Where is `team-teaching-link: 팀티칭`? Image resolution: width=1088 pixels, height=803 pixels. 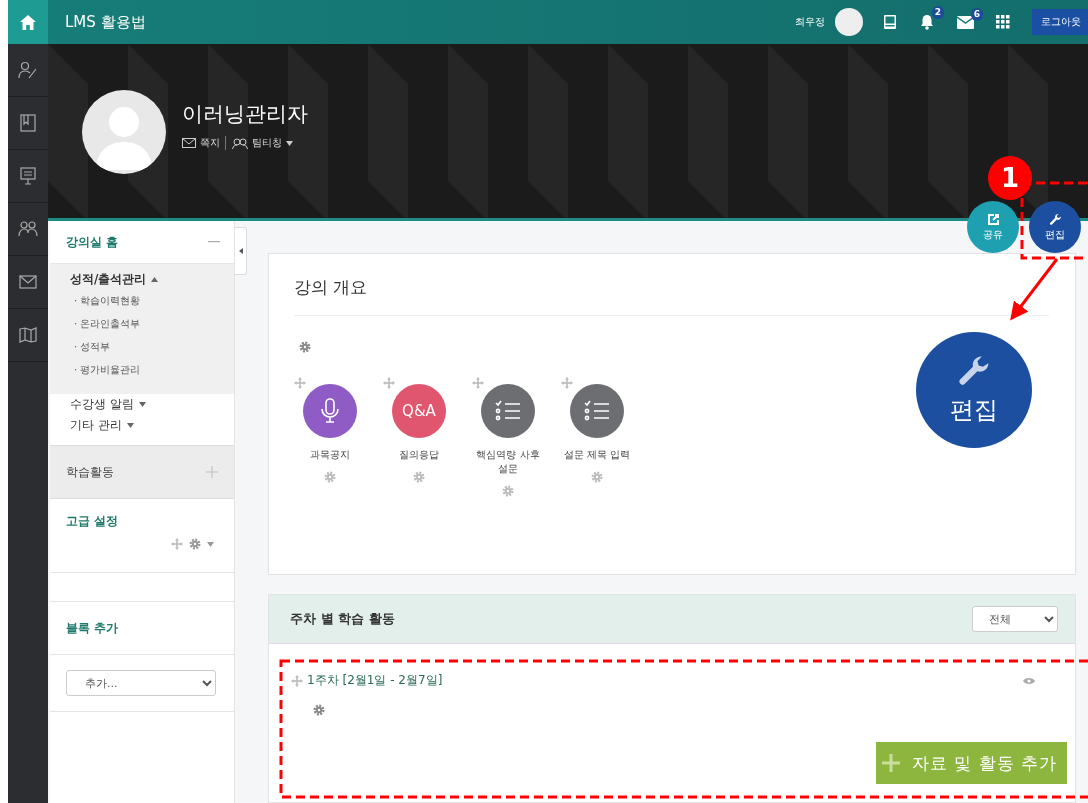 team-teaching-link: 팀티칭 is located at coordinates (267, 143).